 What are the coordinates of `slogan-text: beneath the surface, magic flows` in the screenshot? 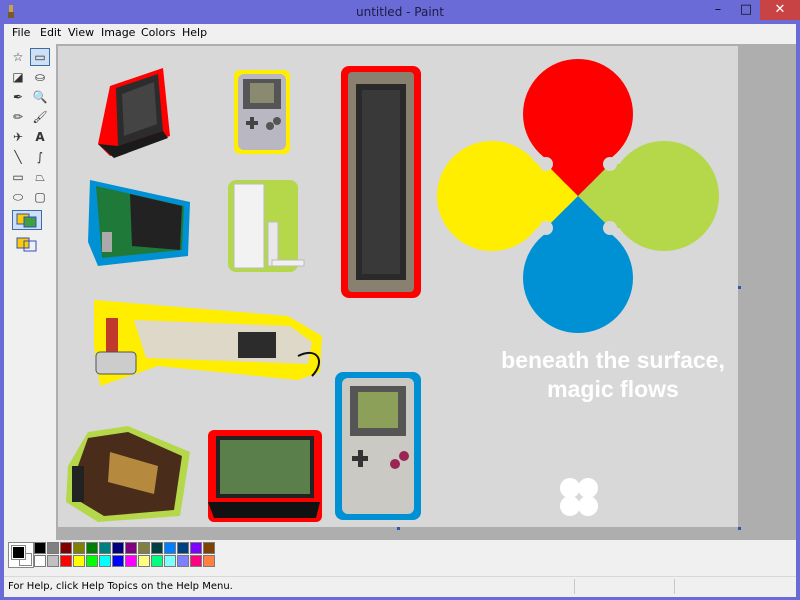 It's located at (593, 375).